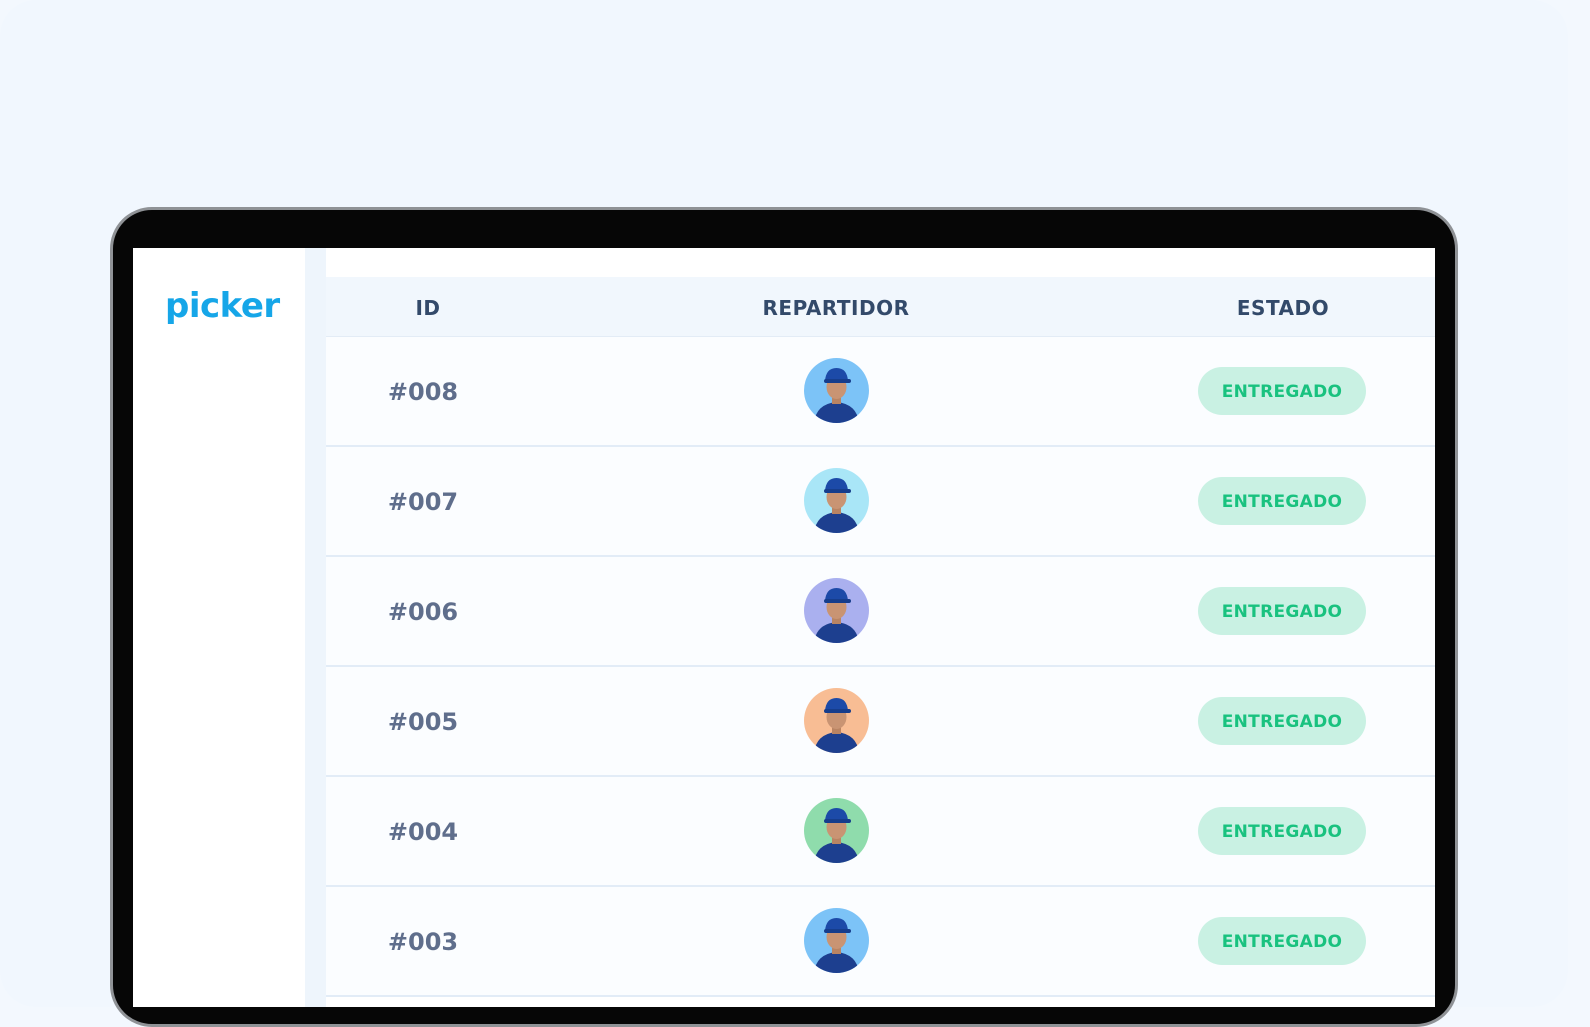 The width and height of the screenshot is (1590, 1027). Describe the element at coordinates (423, 612) in the screenshot. I see `order-id: #006` at that location.